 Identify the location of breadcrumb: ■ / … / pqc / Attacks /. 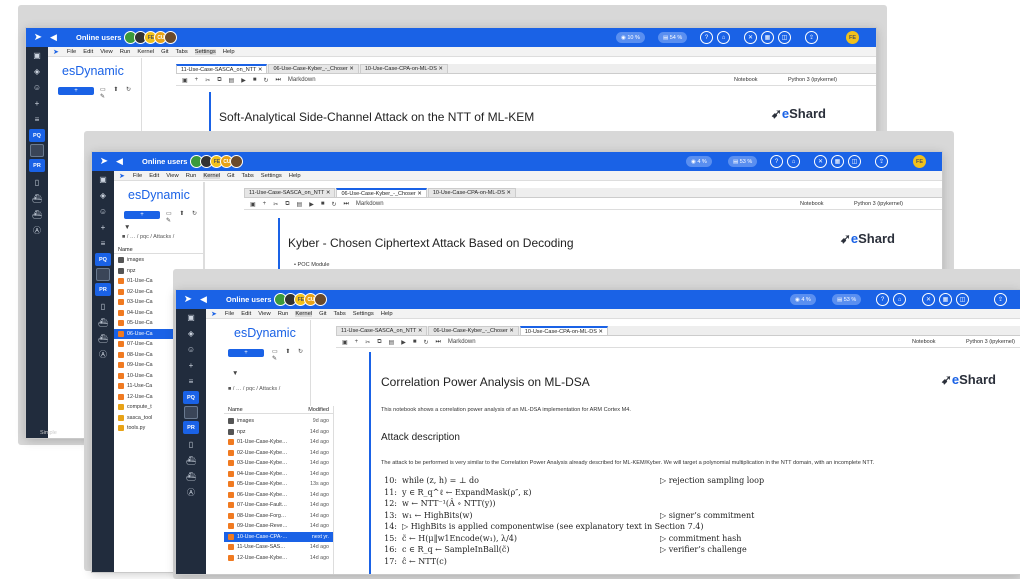
(148, 237).